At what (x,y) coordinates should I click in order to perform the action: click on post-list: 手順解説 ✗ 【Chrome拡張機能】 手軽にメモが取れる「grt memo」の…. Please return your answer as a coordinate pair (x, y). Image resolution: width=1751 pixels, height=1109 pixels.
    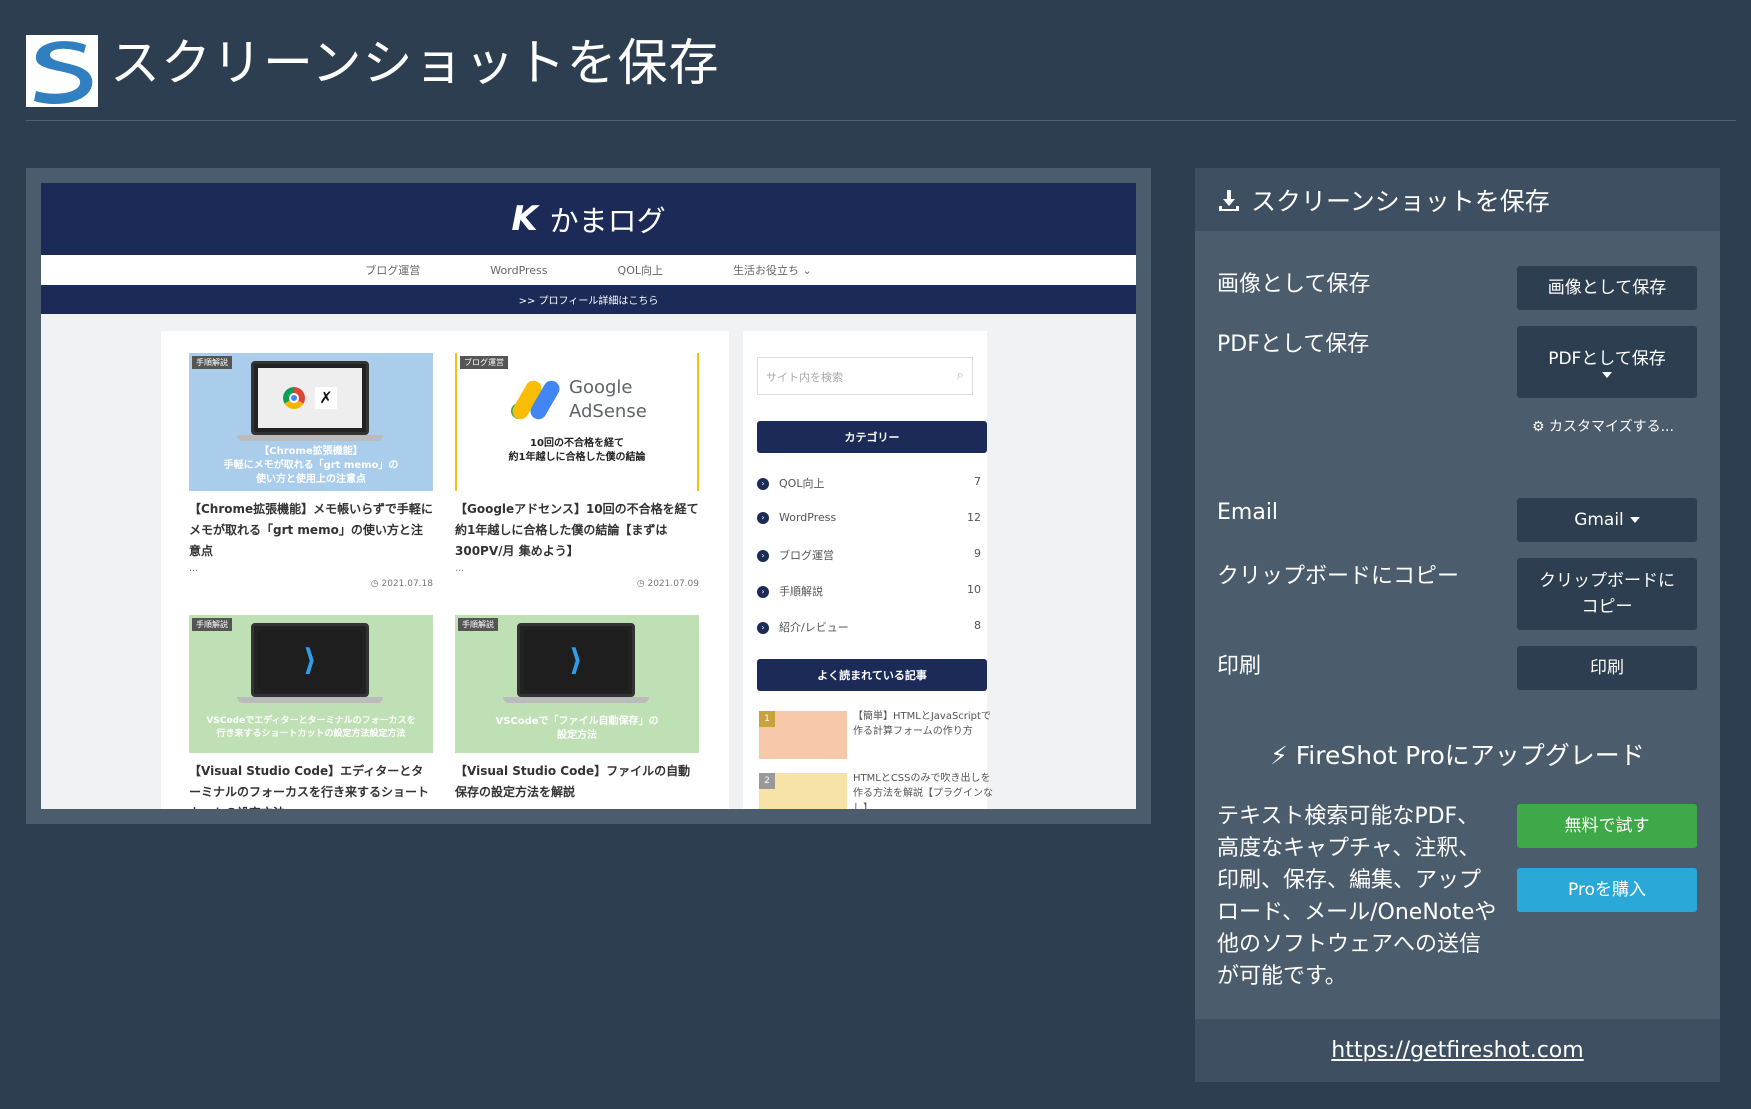
    Looking at the image, I should click on (445, 570).